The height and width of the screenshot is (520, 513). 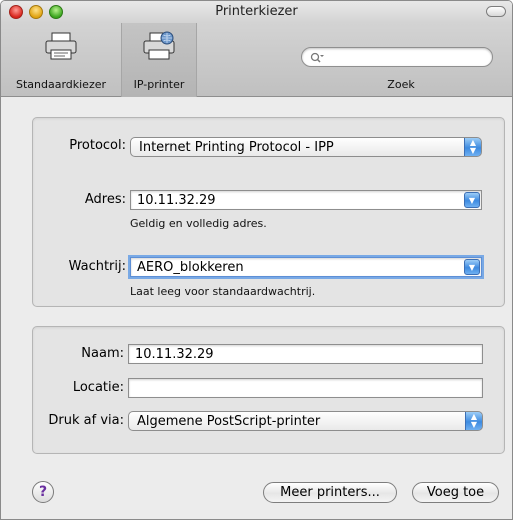 I want to click on queue-label: Wachtrij:, so click(x=97, y=266).